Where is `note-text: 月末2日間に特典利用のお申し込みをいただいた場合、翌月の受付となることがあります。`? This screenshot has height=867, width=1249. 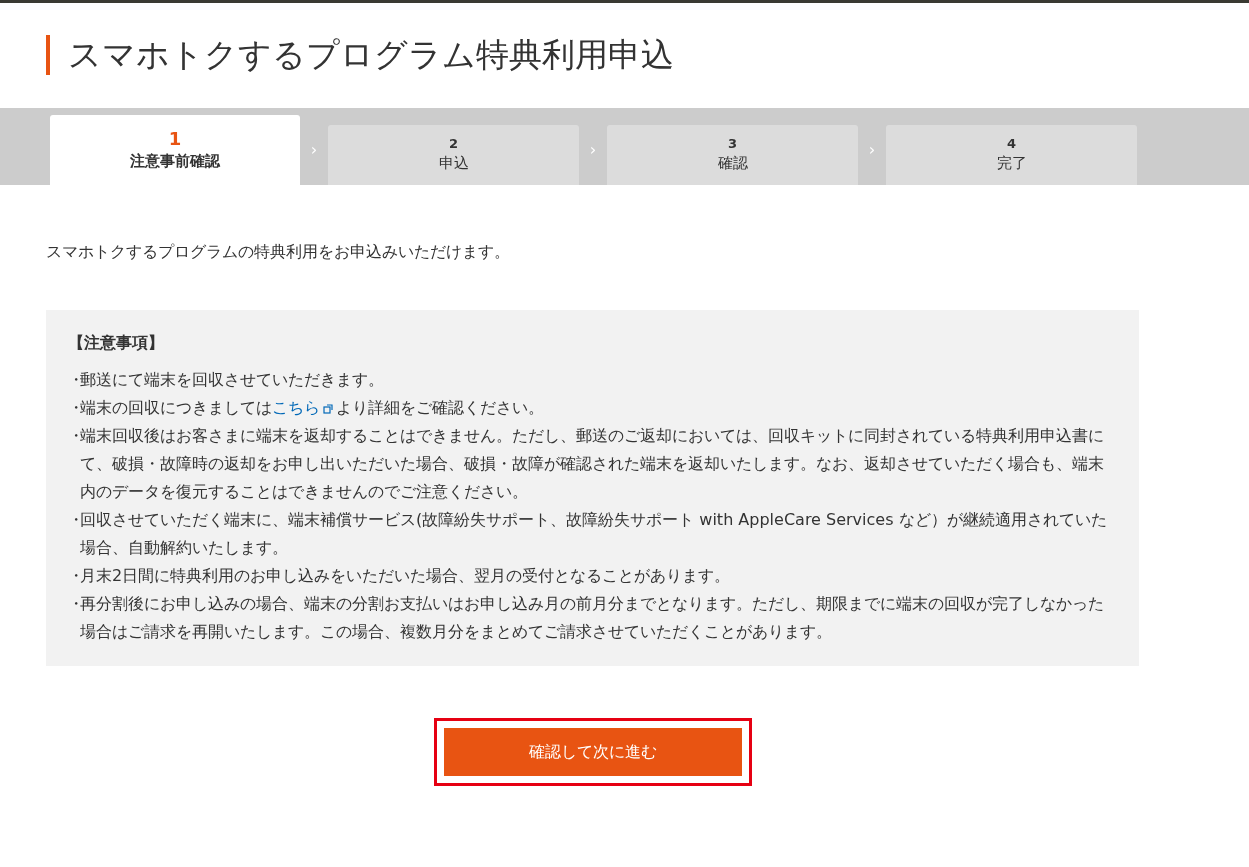 note-text: 月末2日間に特典利用のお申し込みをいただいた場合、翌月の受付となることがあります。 is located at coordinates (406, 576).